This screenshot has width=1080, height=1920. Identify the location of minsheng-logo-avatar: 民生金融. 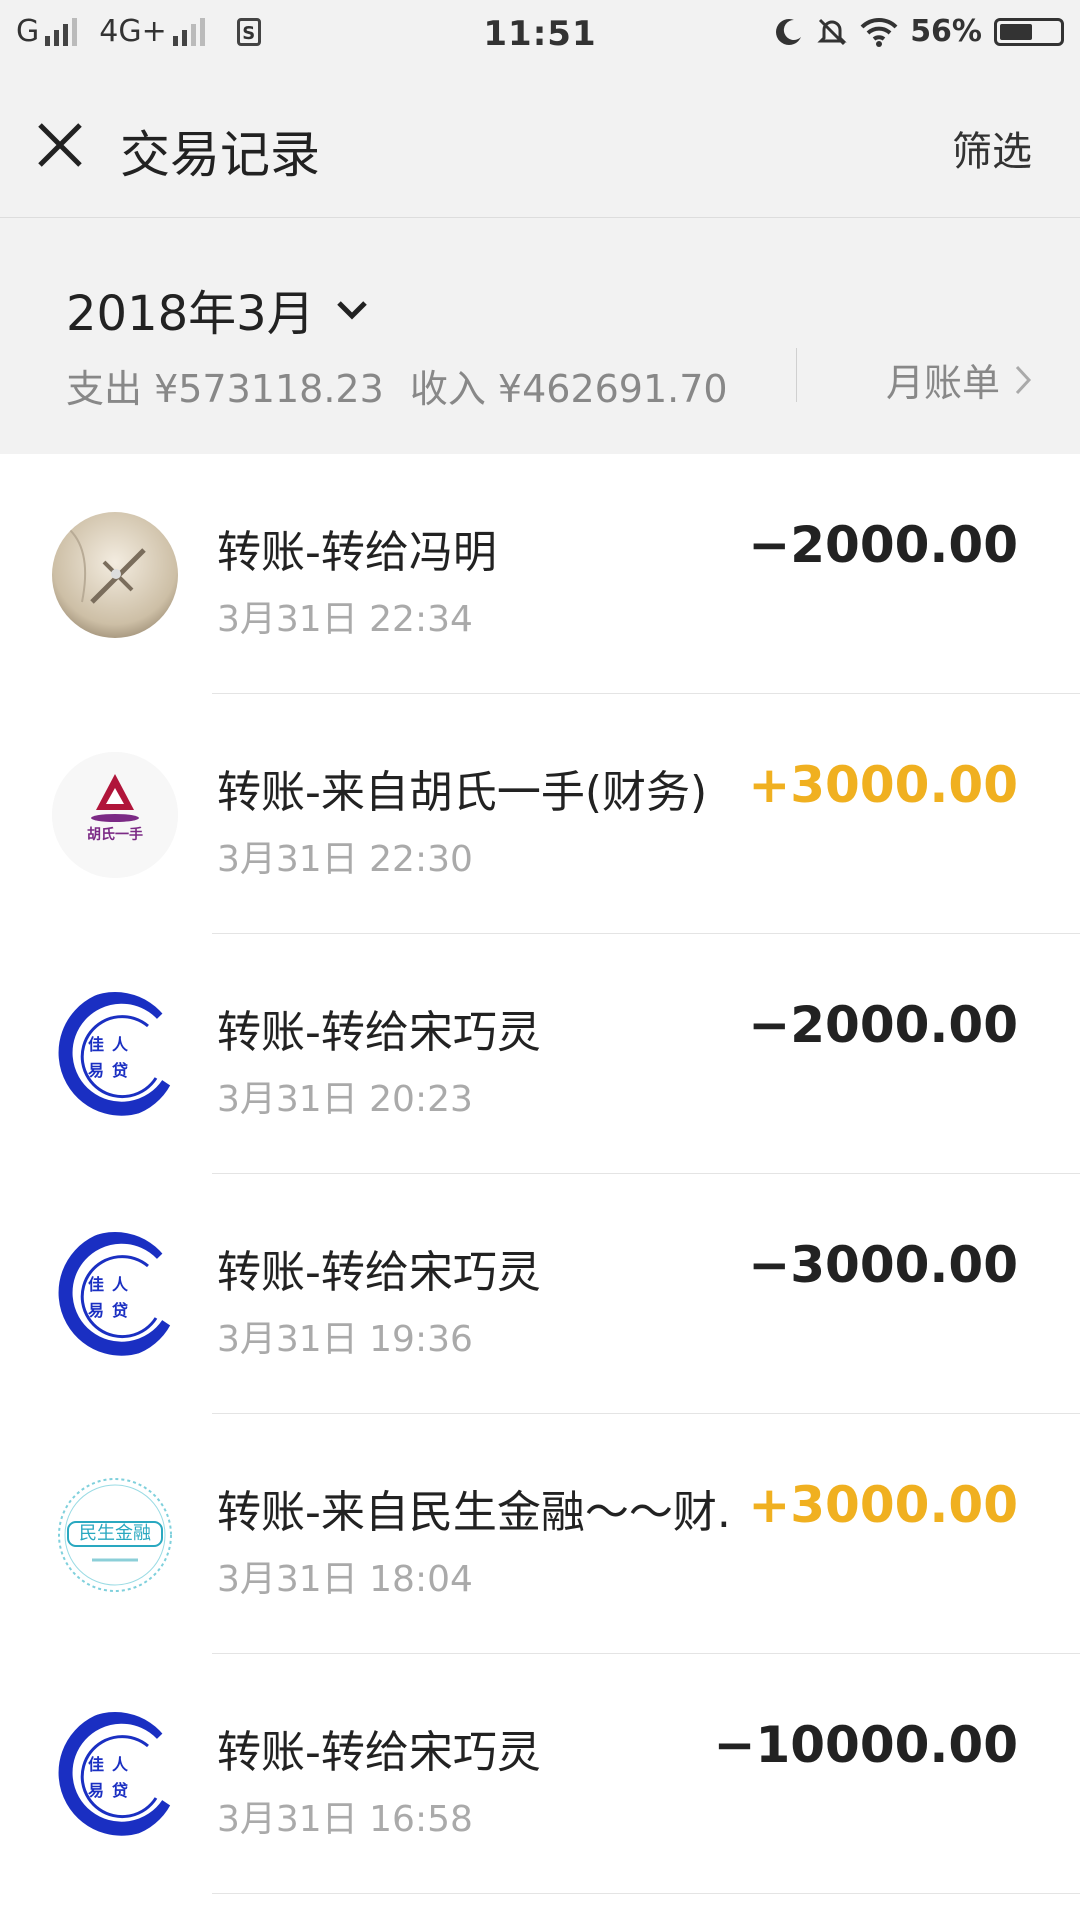
(115, 1535).